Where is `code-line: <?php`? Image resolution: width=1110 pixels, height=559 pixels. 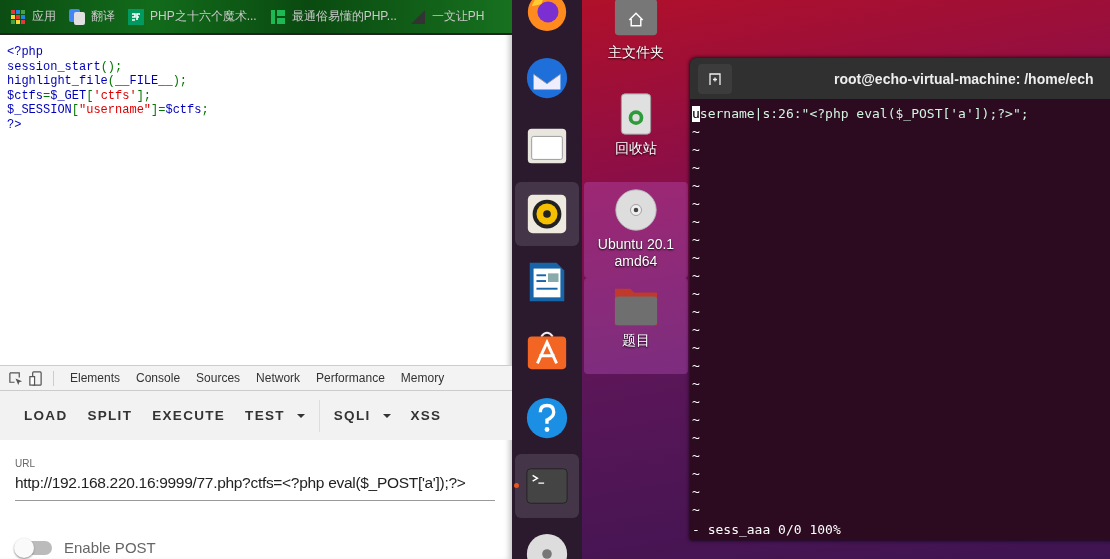
code-line: <?php is located at coordinates (25, 52).